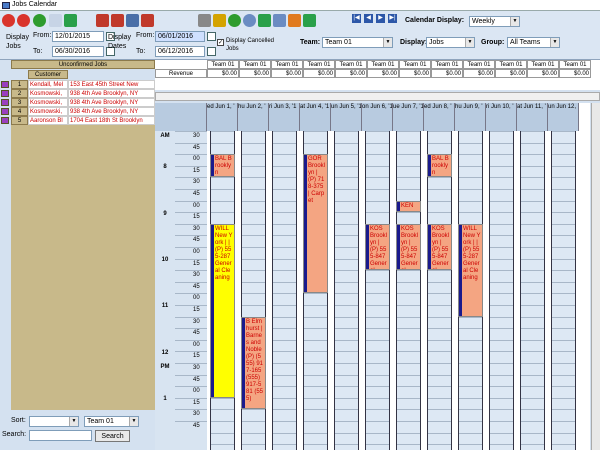 This screenshot has height=450, width=600. What do you see at coordinates (356, 18) in the screenshot?
I see `first-icon: |◀` at bounding box center [356, 18].